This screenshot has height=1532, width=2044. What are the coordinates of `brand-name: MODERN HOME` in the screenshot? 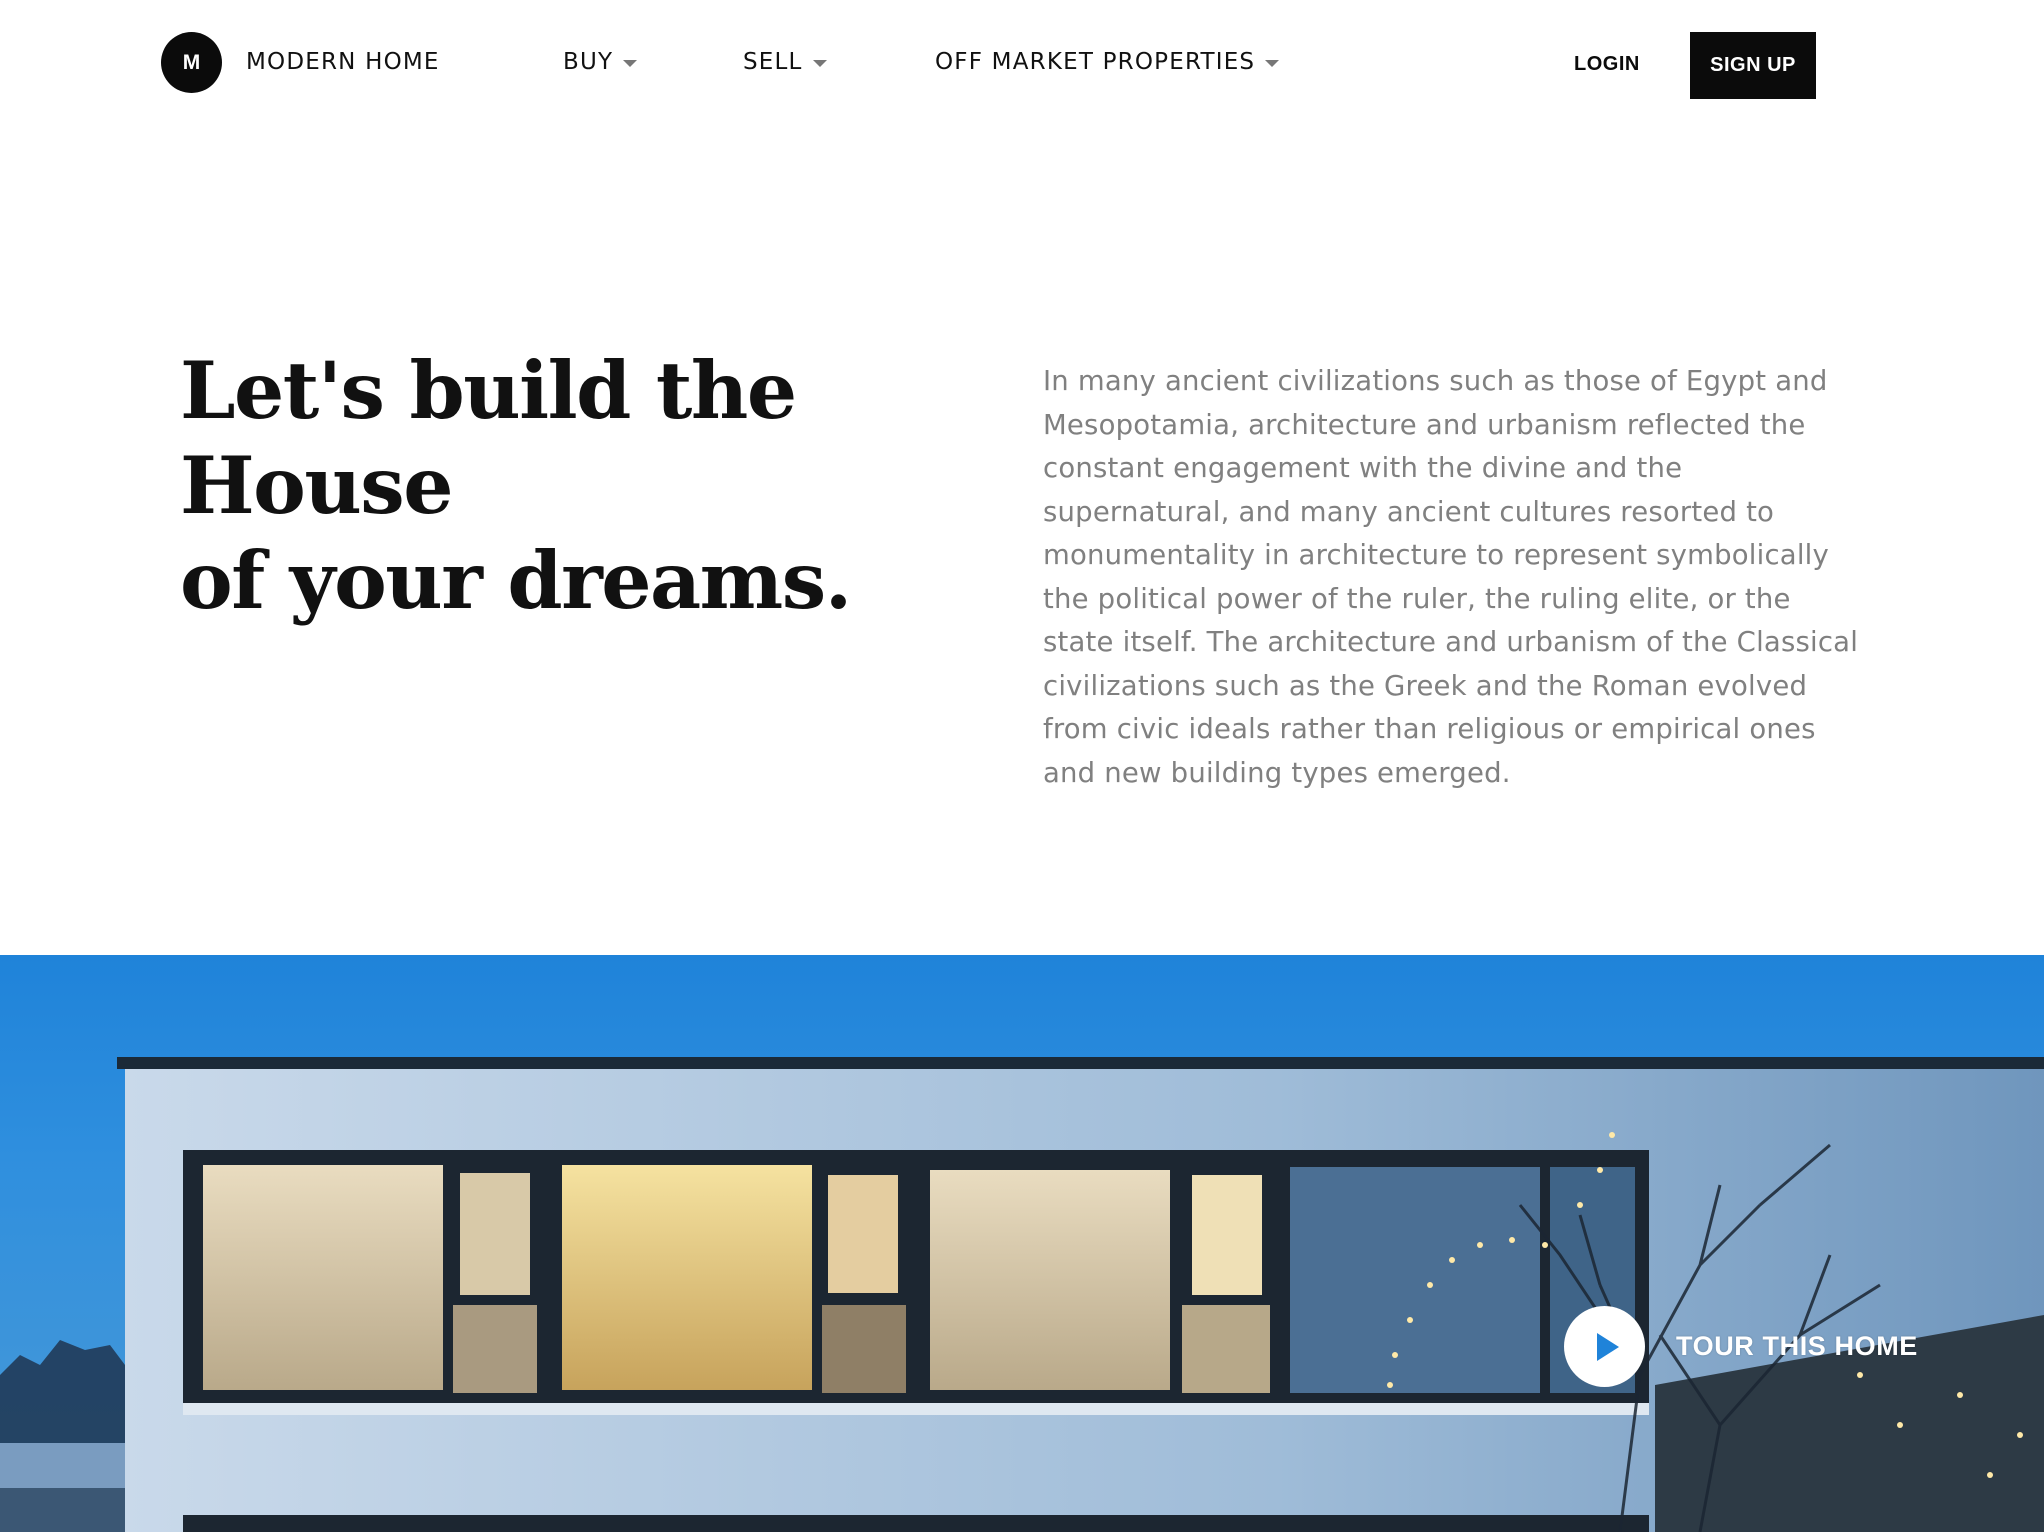 It's located at (343, 62).